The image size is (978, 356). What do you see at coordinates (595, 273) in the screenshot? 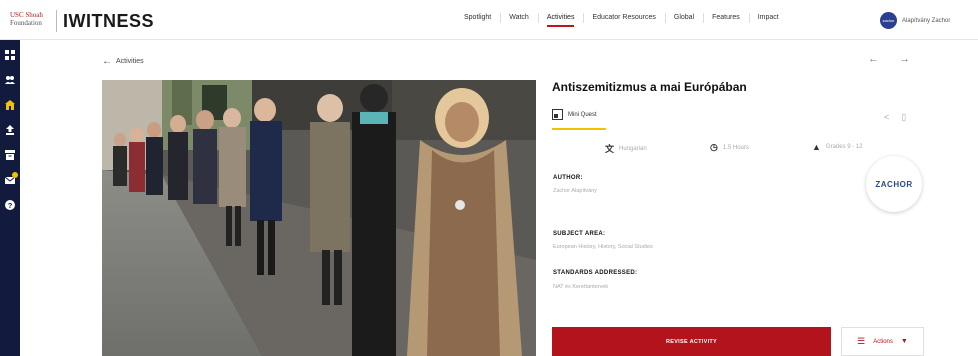
I see `standards-heading: STANDARDS ADDRESSED:` at bounding box center [595, 273].